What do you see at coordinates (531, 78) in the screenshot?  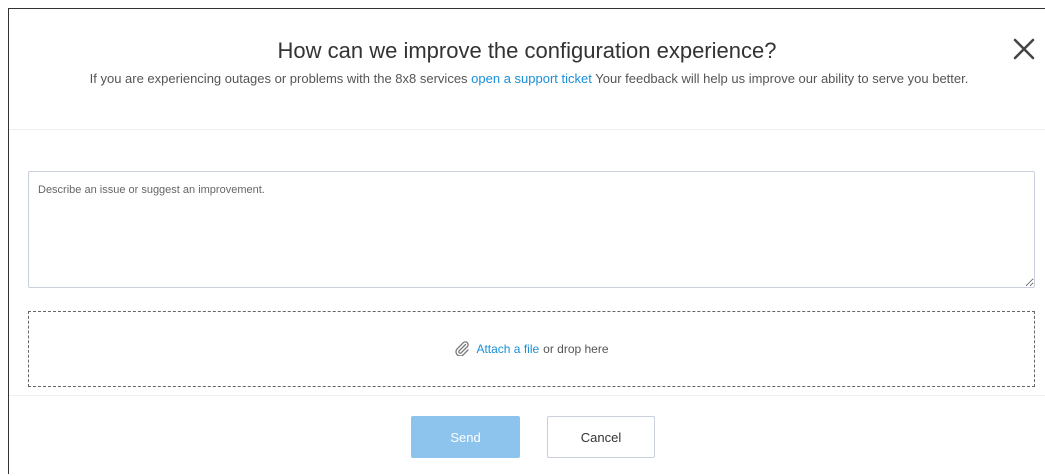 I see `support-ticket-link: open a support ticket` at bounding box center [531, 78].